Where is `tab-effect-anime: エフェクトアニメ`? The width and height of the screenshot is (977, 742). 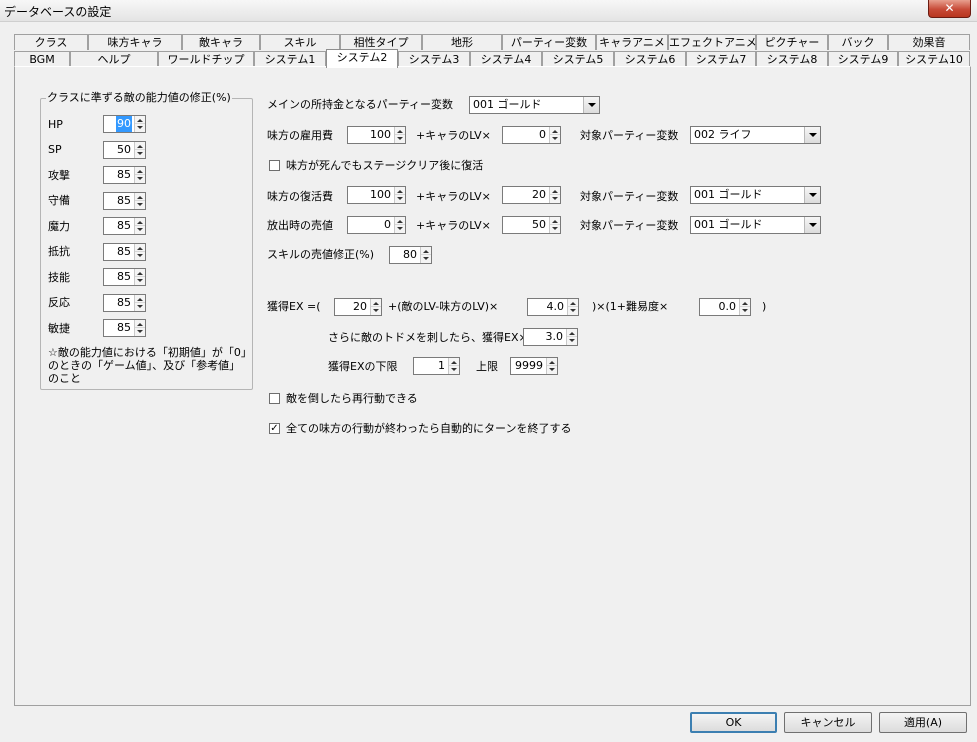
tab-effect-anime: エフェクトアニメ is located at coordinates (712, 42).